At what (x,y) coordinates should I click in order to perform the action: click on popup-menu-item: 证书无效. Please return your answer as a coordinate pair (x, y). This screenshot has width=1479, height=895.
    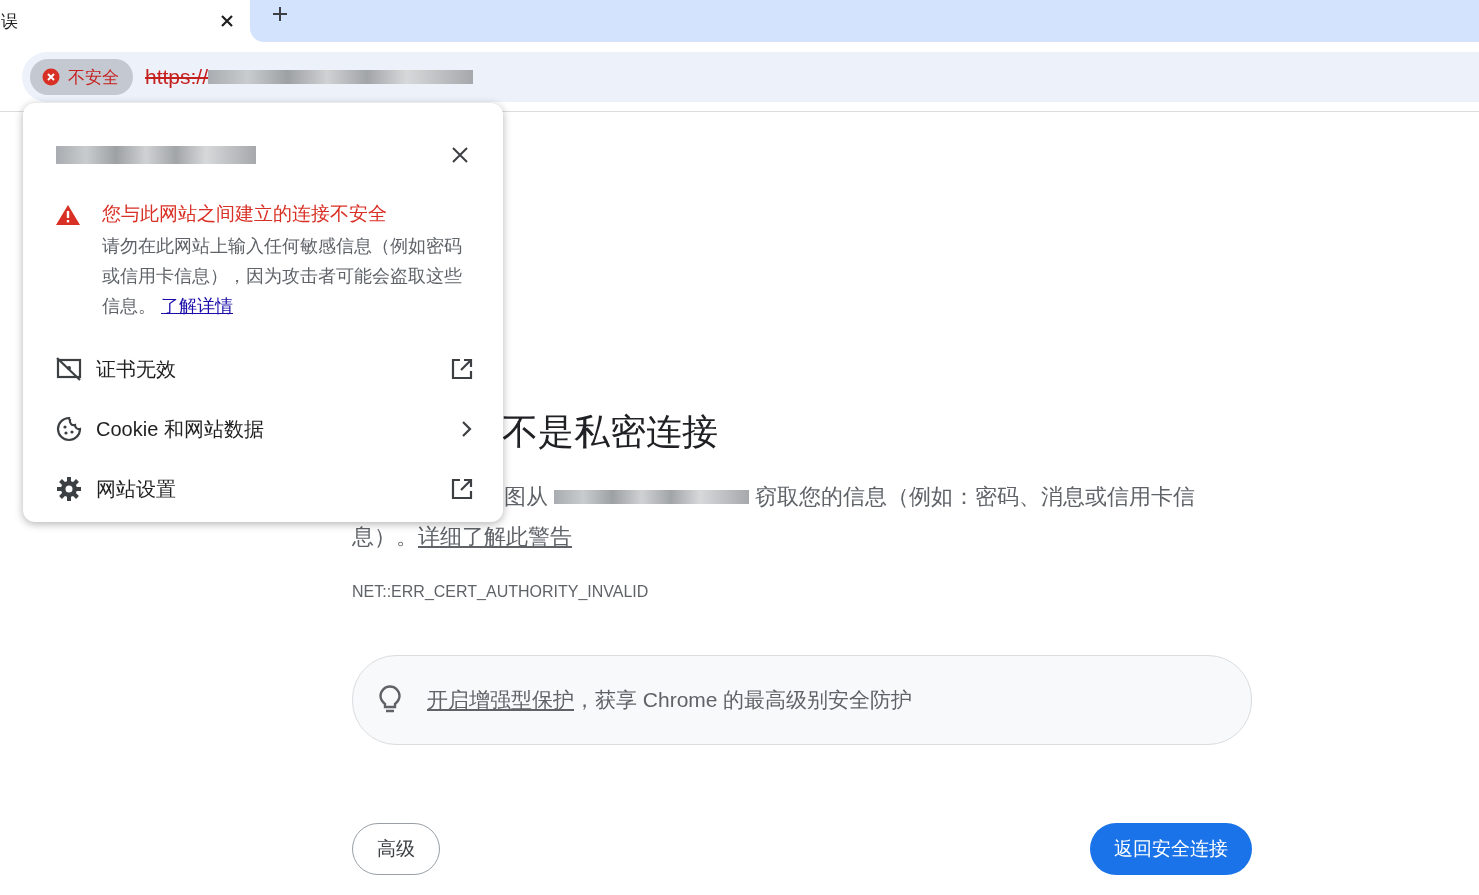
    Looking at the image, I should click on (265, 369).